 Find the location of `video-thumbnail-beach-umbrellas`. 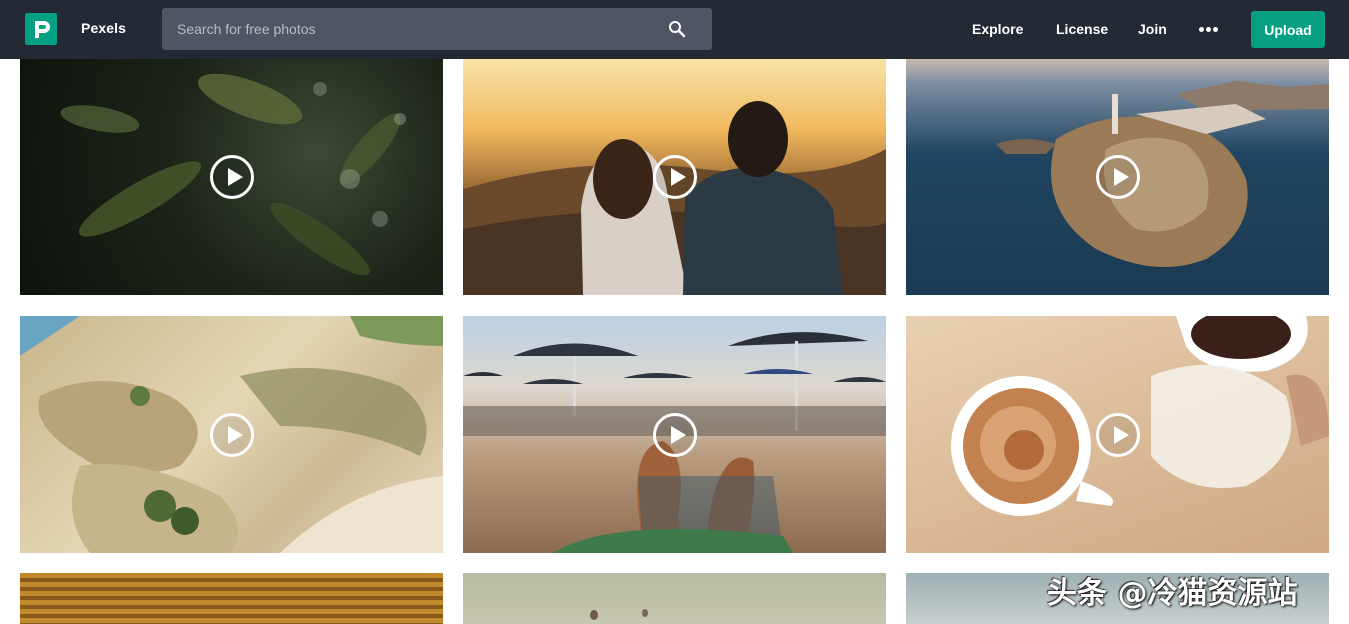

video-thumbnail-beach-umbrellas is located at coordinates (674, 434).